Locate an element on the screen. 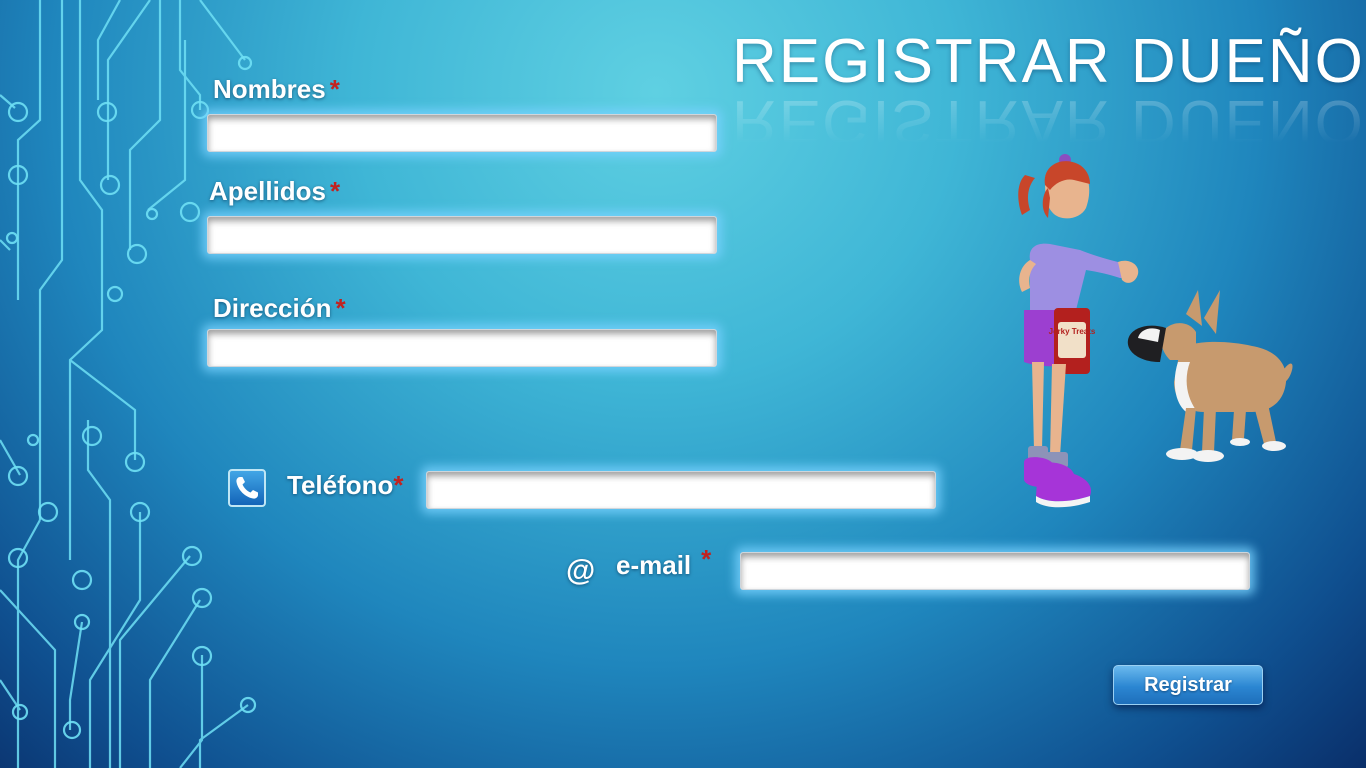 This screenshot has width=1366, height=768. svg-text: Jerky Treats is located at coordinates (1072, 331).